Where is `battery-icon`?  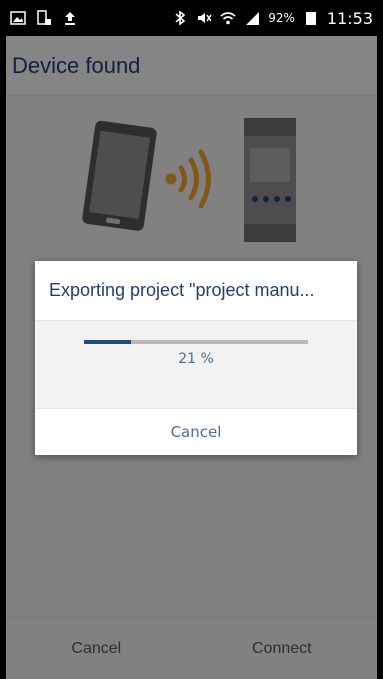
battery-icon is located at coordinates (310, 18).